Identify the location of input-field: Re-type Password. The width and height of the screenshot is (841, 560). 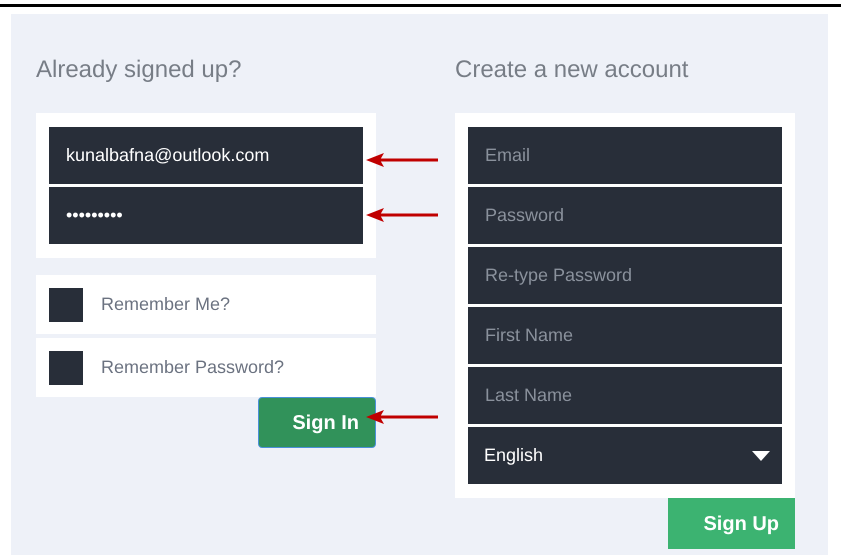
(625, 275).